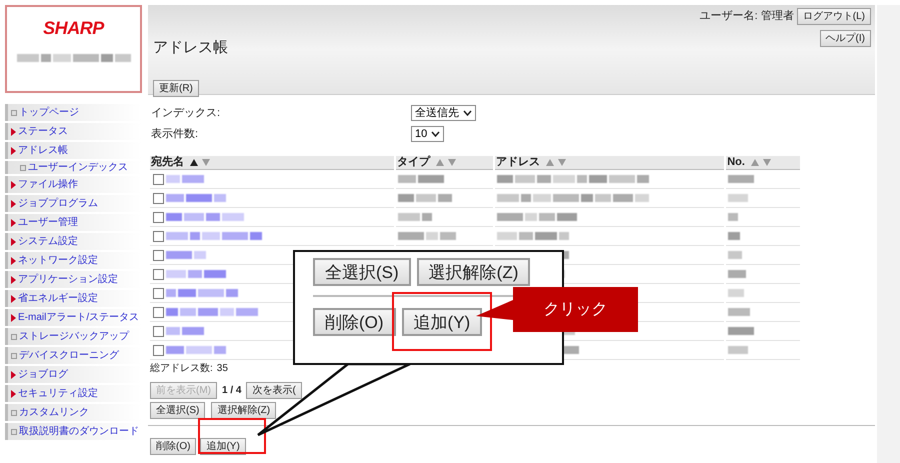 The image size is (900, 463). I want to click on next-button: 次を表示(, so click(274, 390).